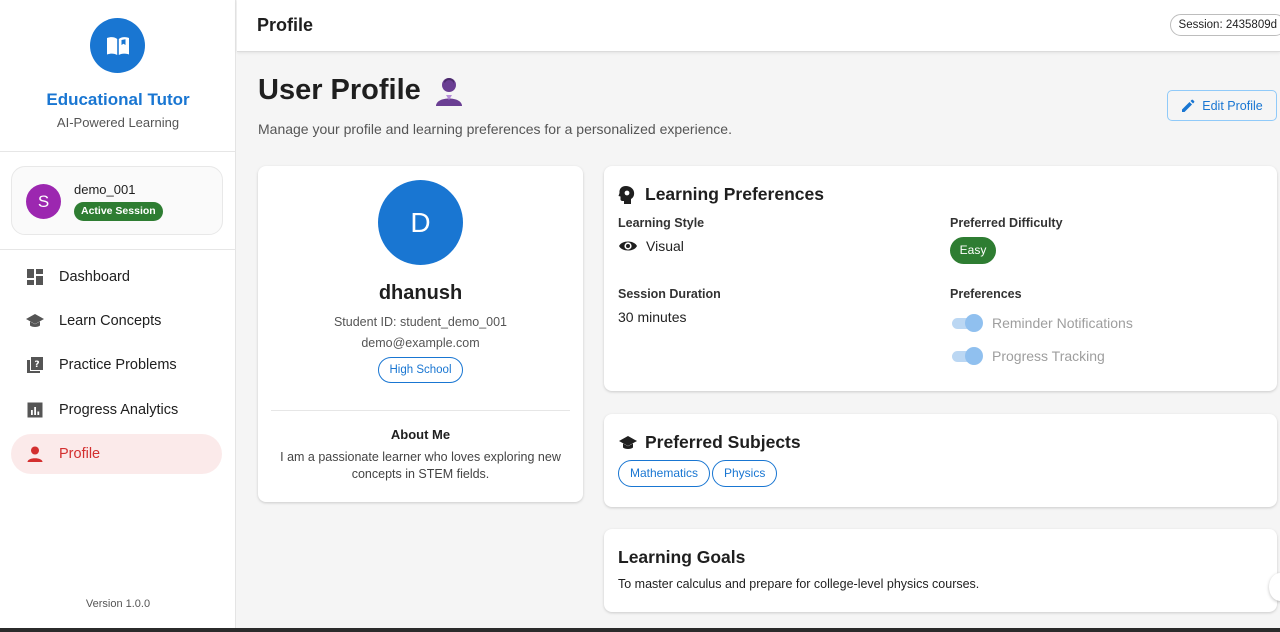 The width and height of the screenshot is (1280, 632). What do you see at coordinates (118, 211) in the screenshot?
I see `status-badge: Active Session` at bounding box center [118, 211].